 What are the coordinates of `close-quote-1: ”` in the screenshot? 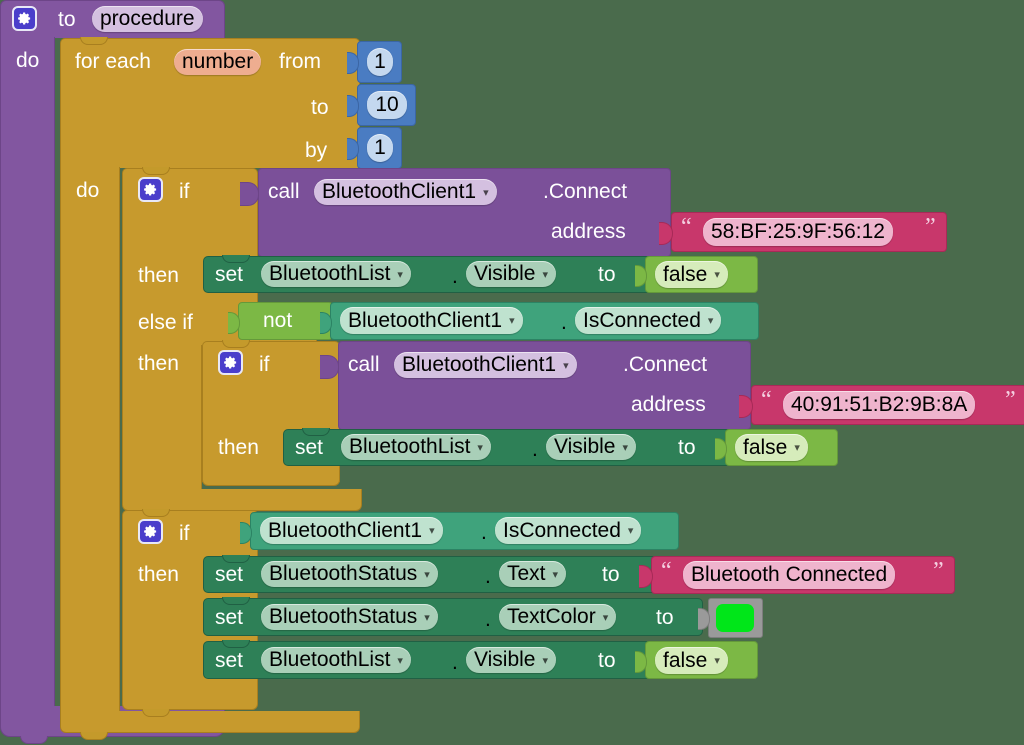 It's located at (930, 227).